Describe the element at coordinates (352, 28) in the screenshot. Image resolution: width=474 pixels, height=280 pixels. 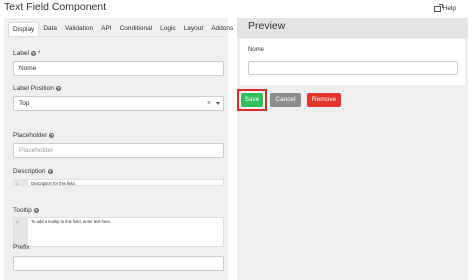
I see `preview-header: Preview` at that location.